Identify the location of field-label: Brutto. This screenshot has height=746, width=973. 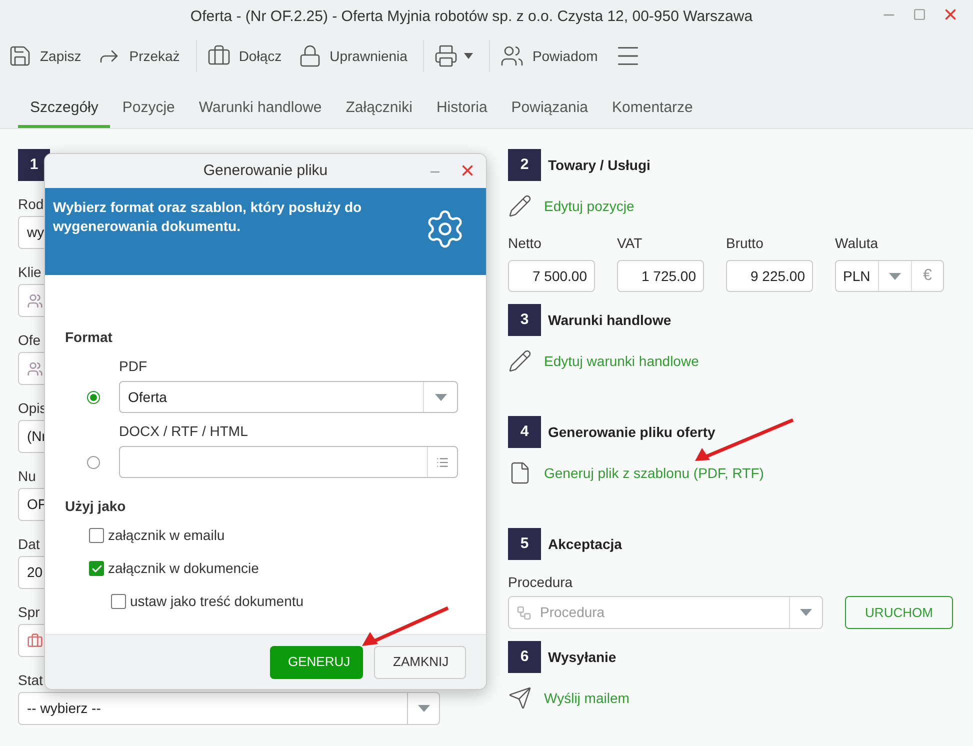
(745, 243).